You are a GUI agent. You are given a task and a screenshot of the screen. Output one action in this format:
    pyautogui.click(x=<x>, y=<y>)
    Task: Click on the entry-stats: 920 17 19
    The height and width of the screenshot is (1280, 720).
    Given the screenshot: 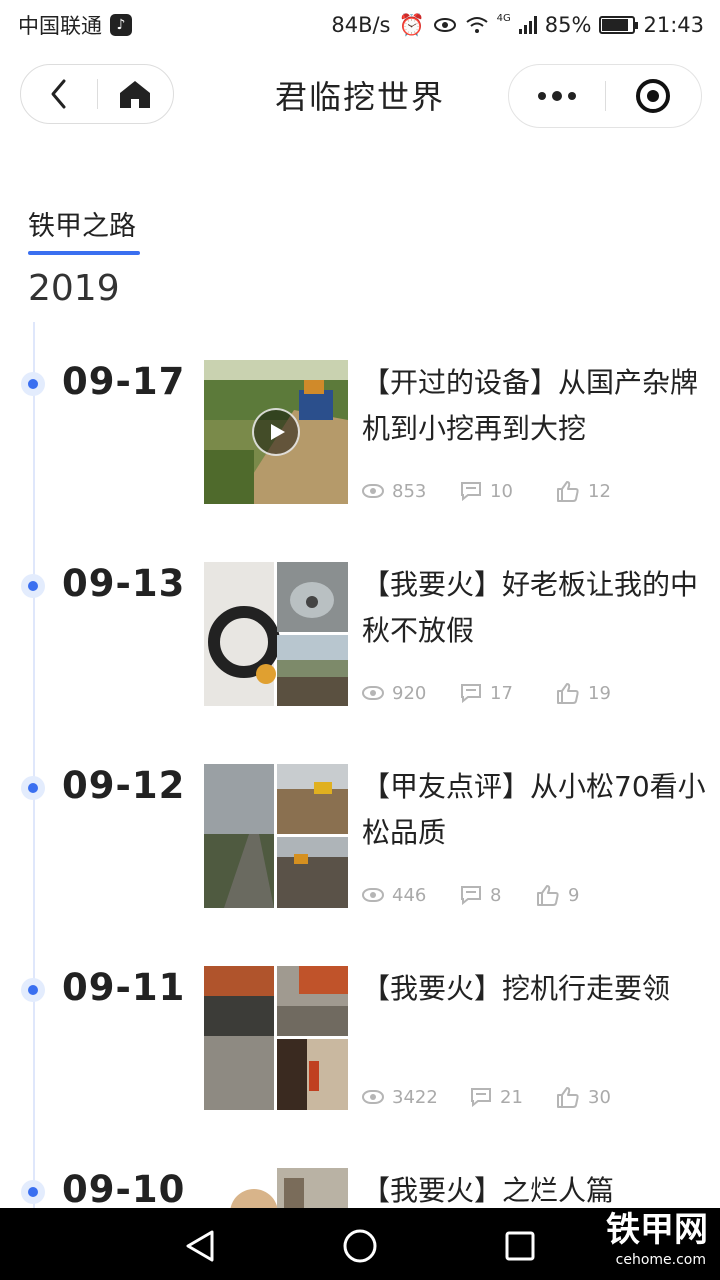 What is the action you would take?
    pyautogui.click(x=507, y=693)
    